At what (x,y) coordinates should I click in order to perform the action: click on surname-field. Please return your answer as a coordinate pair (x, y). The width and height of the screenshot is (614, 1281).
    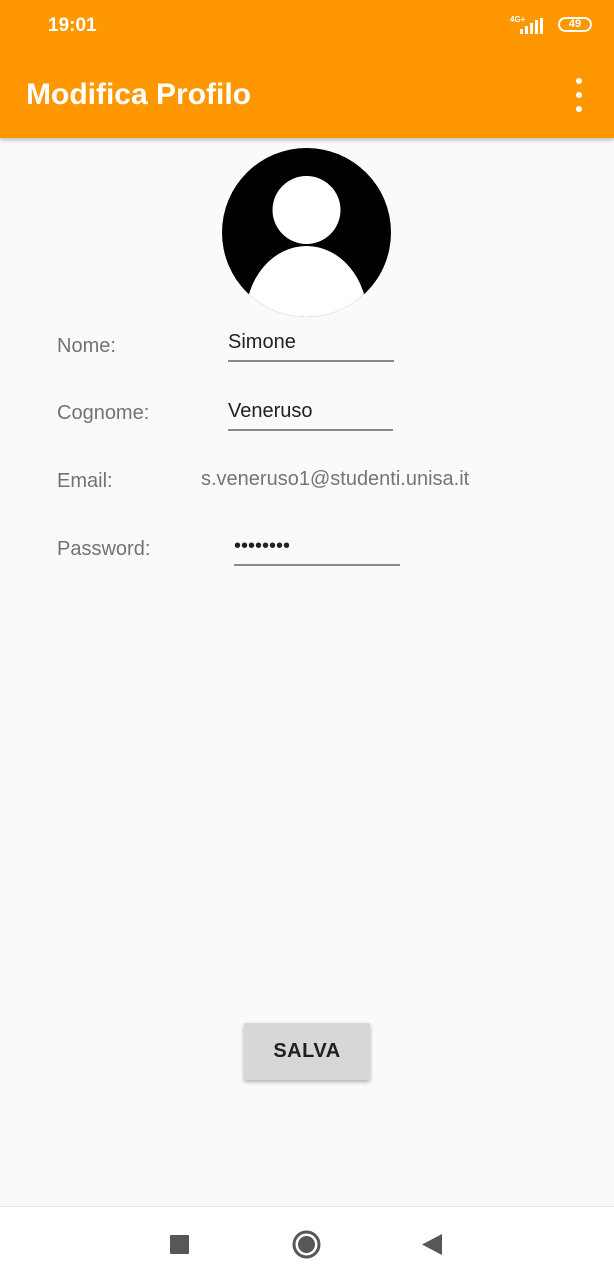
    Looking at the image, I should click on (310, 415).